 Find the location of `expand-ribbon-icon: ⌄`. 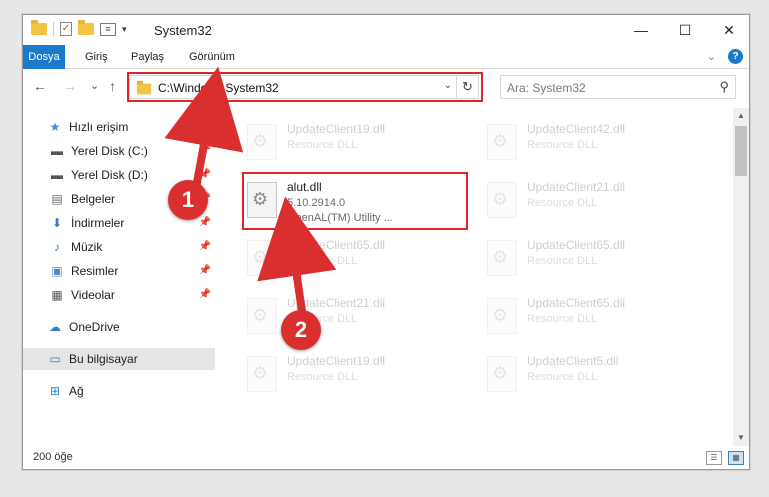

expand-ribbon-icon: ⌄ is located at coordinates (711, 56).